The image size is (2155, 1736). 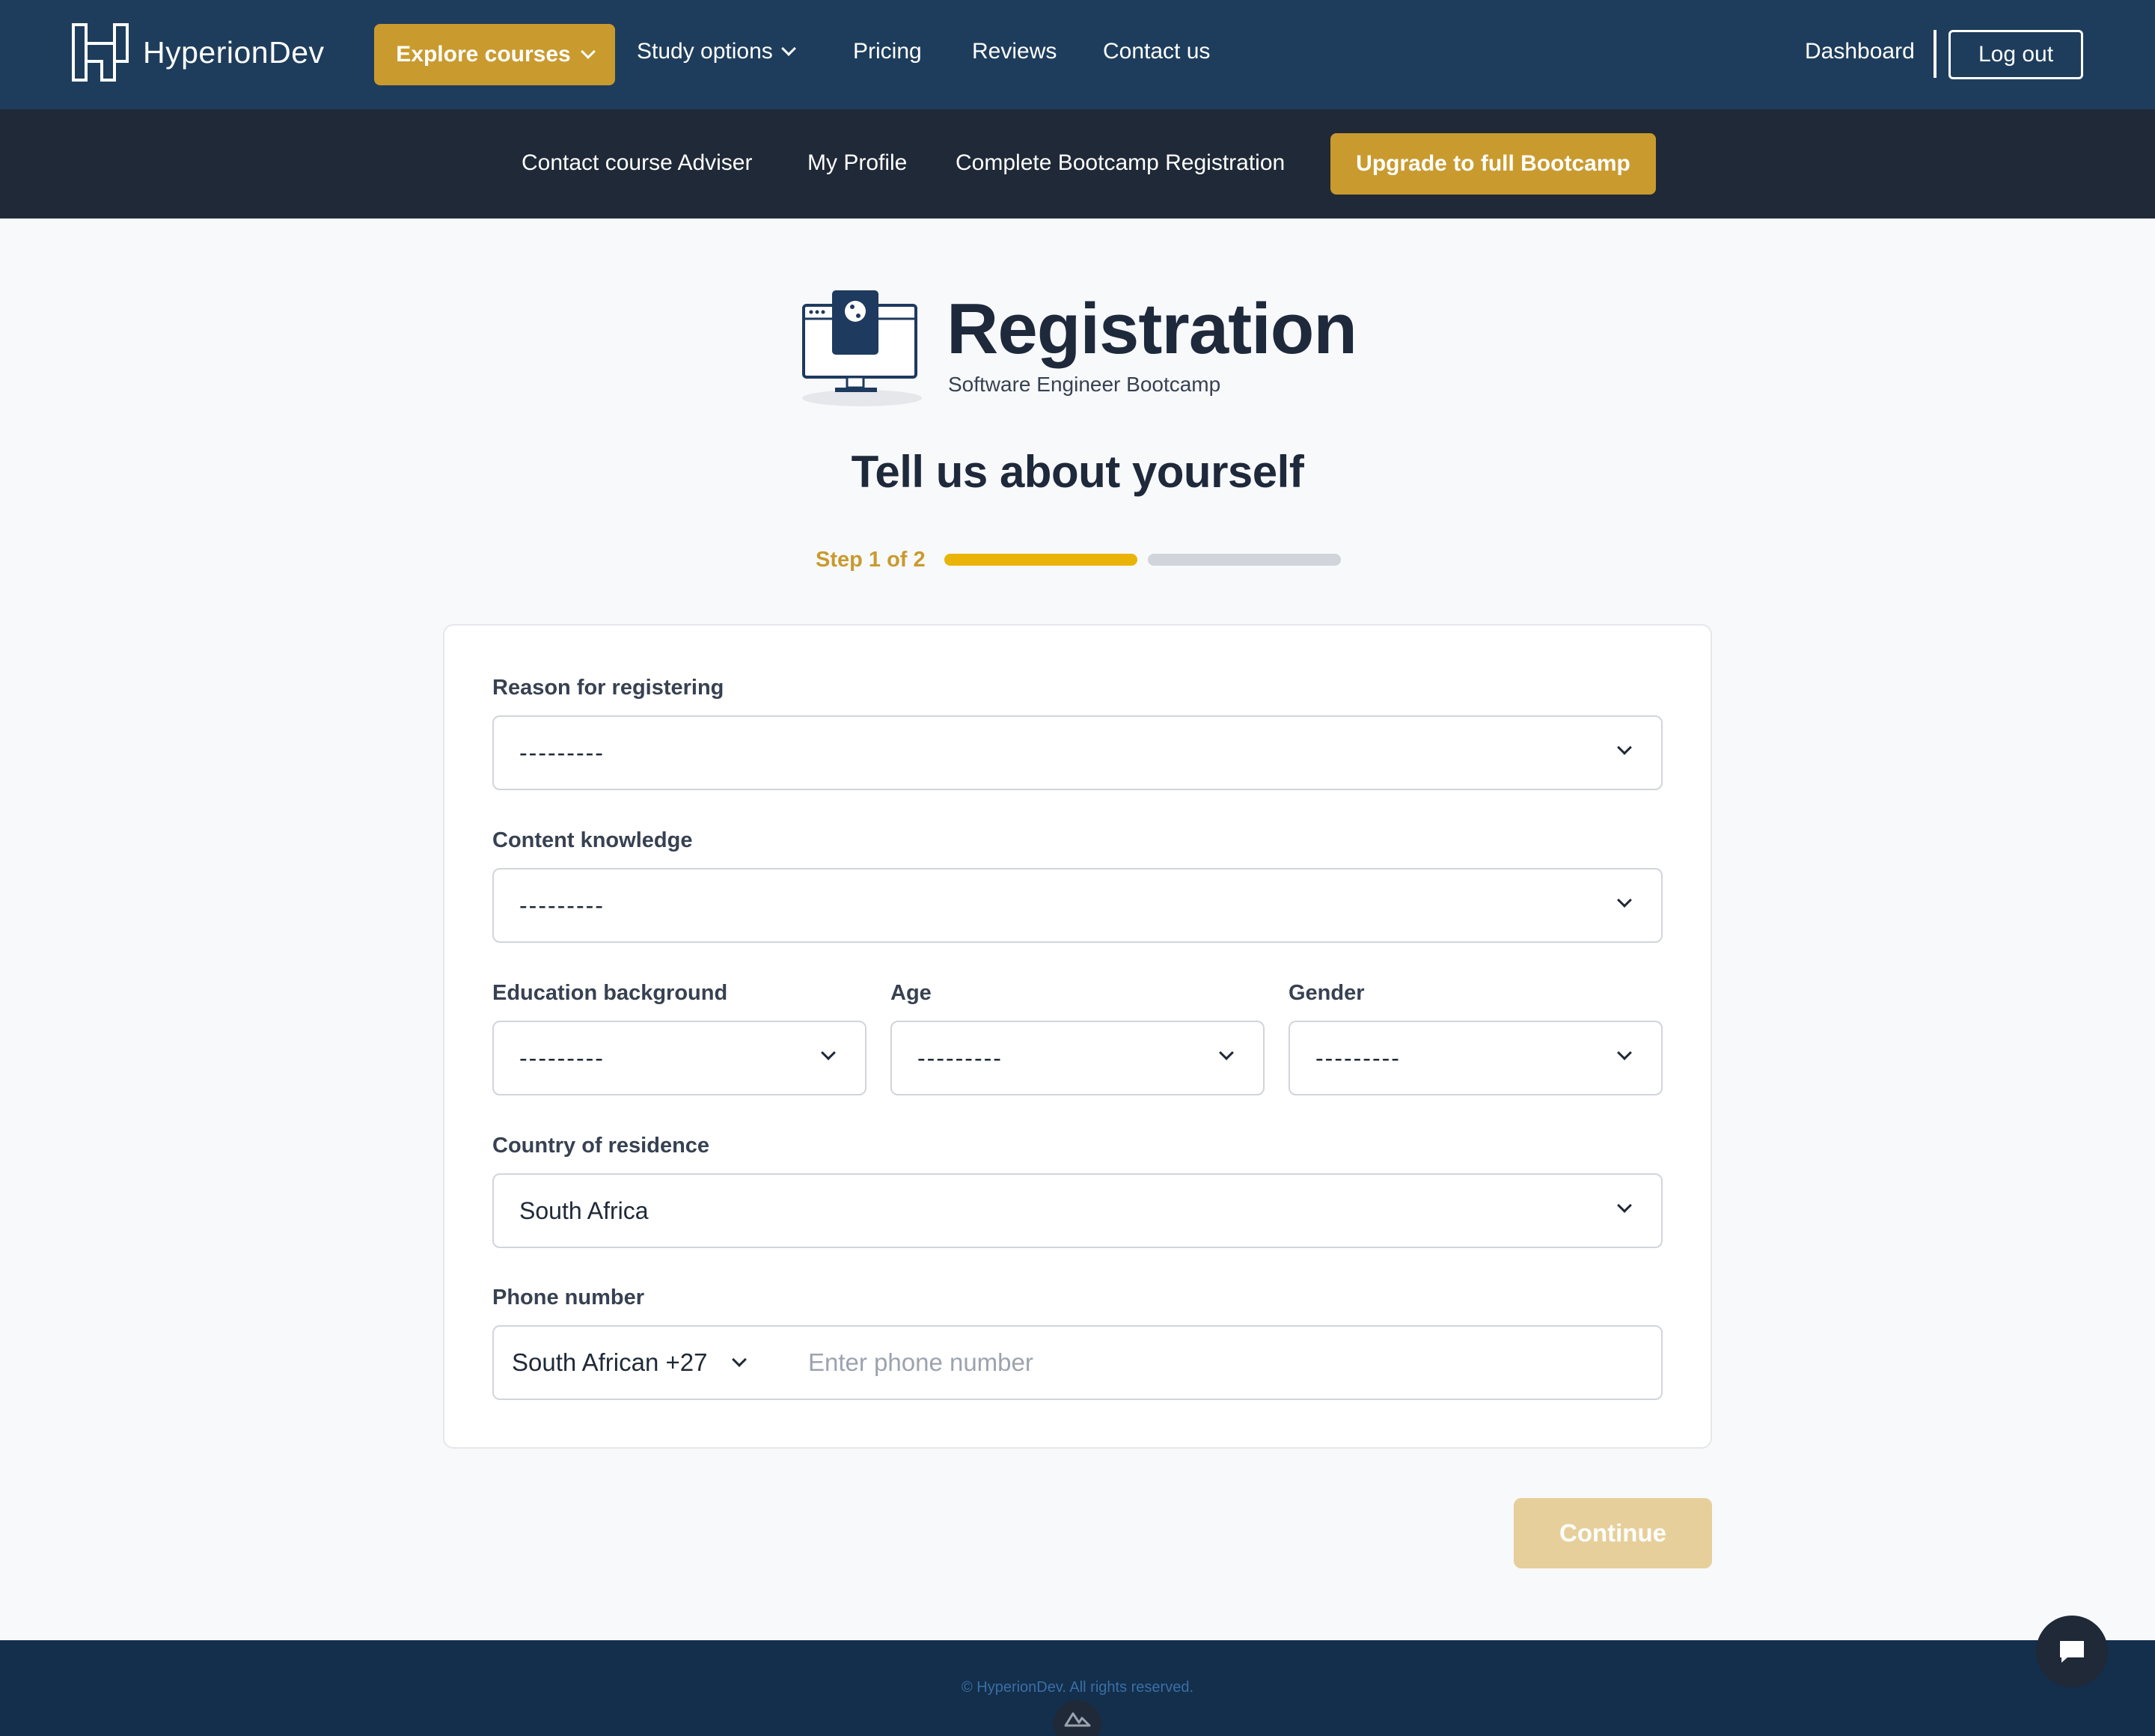 What do you see at coordinates (637, 163) in the screenshot?
I see `contact-adviser-link: Contact course Adviser` at bounding box center [637, 163].